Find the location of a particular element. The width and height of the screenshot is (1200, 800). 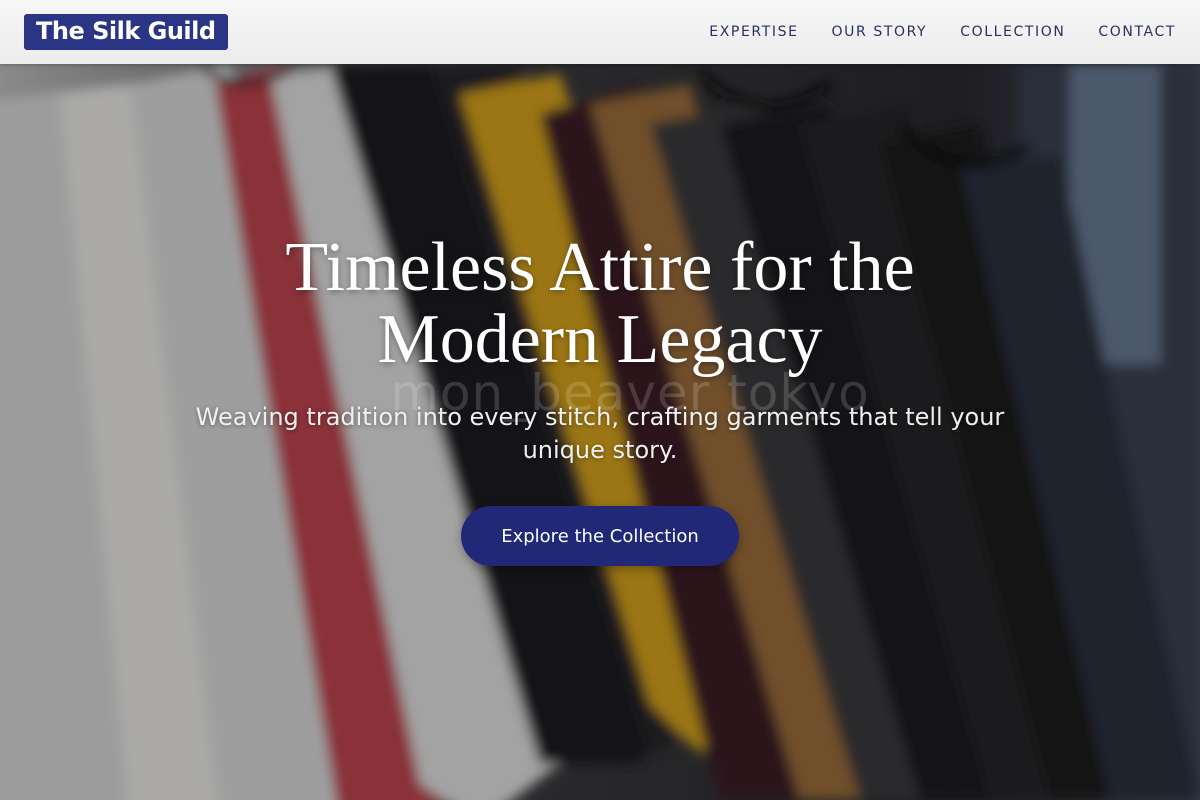

hero-title: Timeless Attire for the Modern Legacy is located at coordinates (600, 304).